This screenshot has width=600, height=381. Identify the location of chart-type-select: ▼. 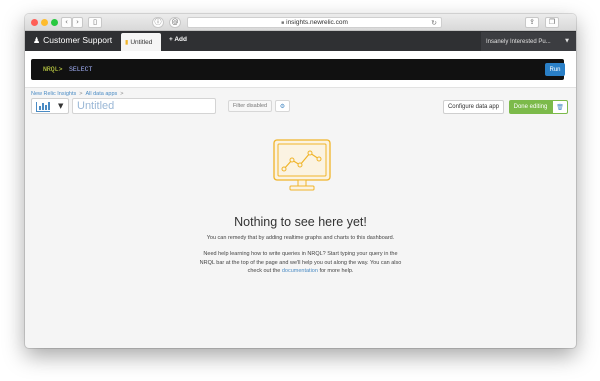
(50, 106).